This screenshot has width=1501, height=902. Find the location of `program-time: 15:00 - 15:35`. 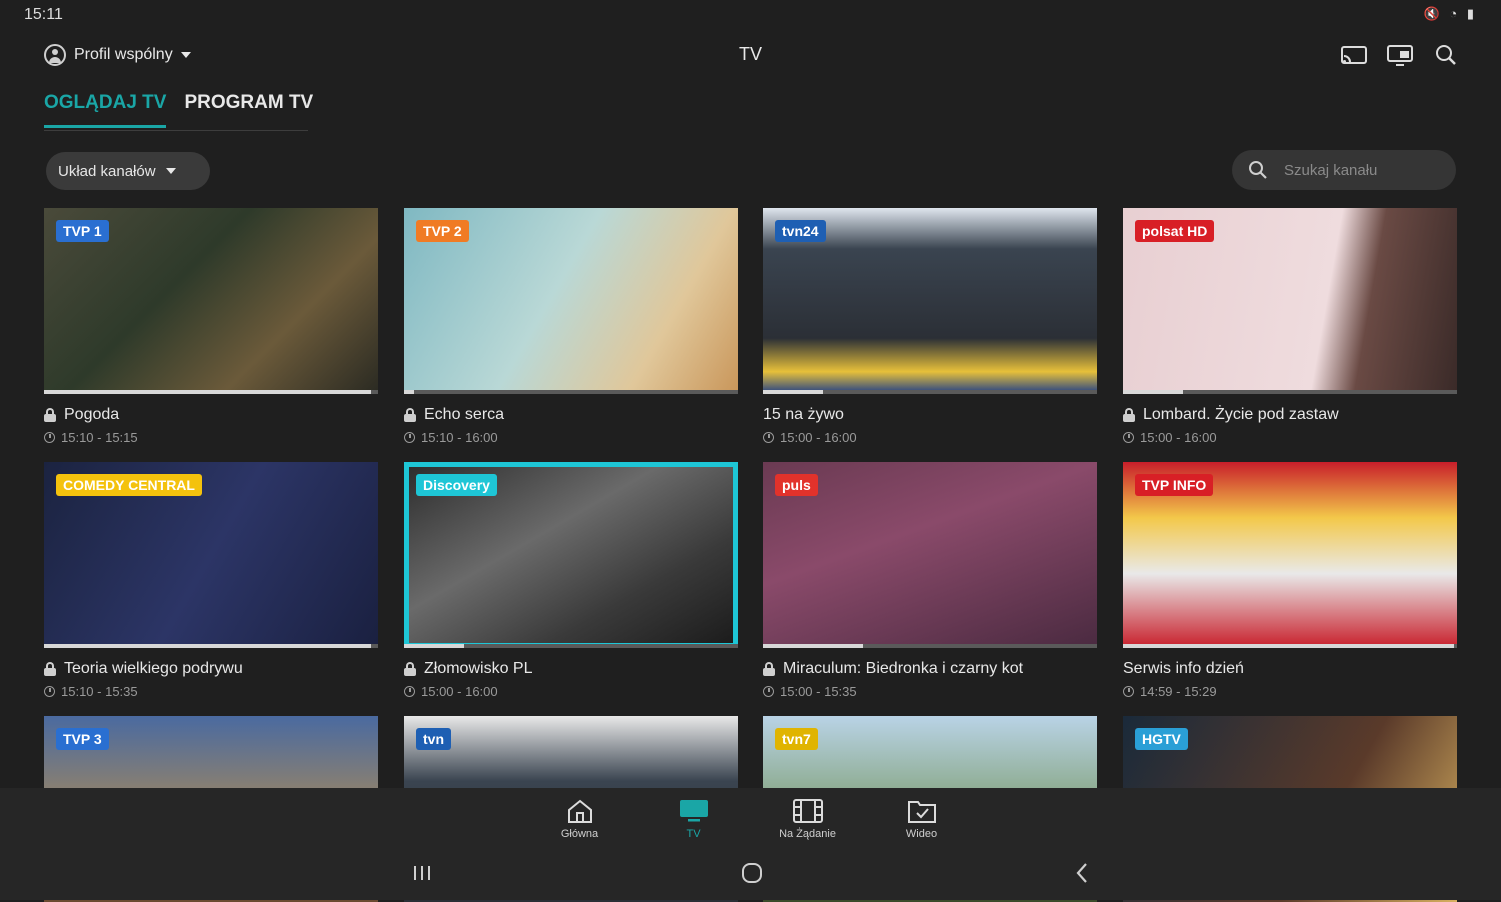

program-time: 15:00 - 15:35 is located at coordinates (818, 691).